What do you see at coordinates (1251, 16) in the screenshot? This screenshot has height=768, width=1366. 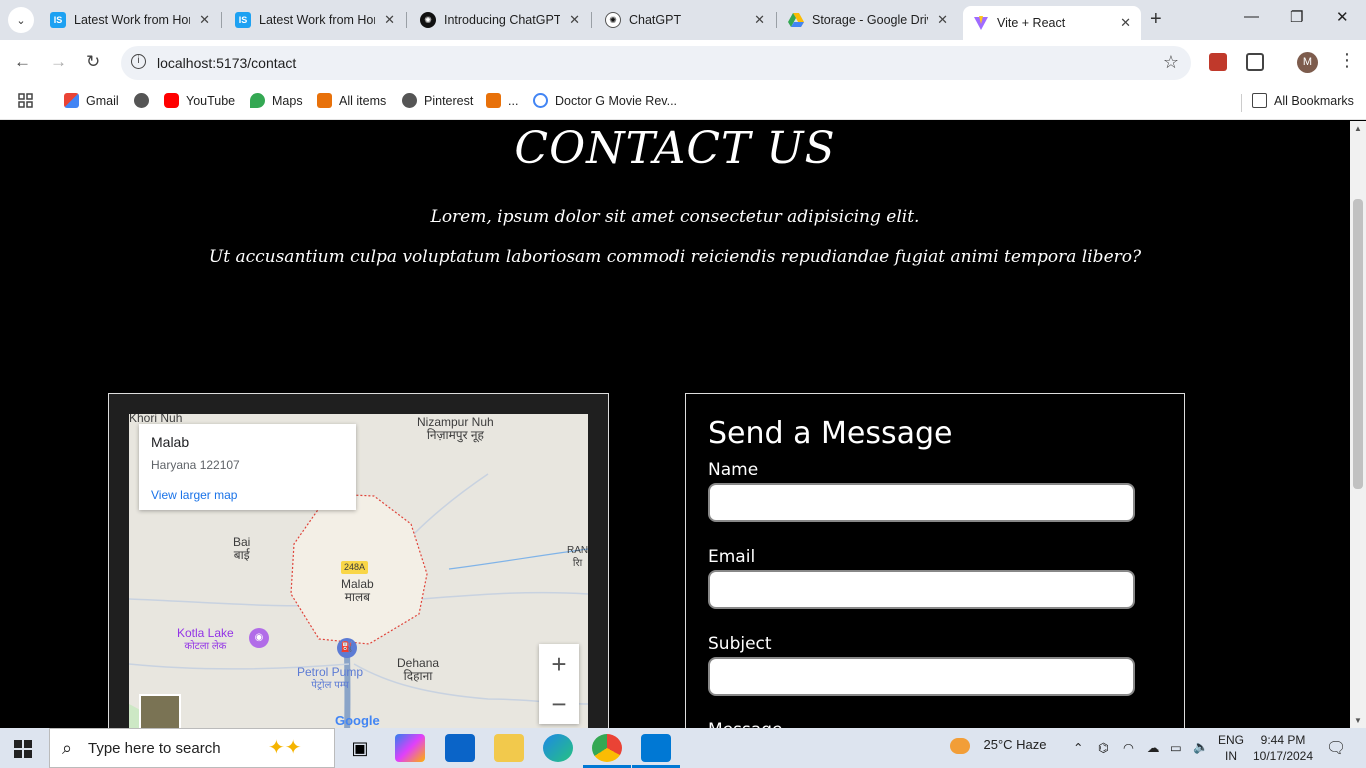 I see `minimize-icon: —` at bounding box center [1251, 16].